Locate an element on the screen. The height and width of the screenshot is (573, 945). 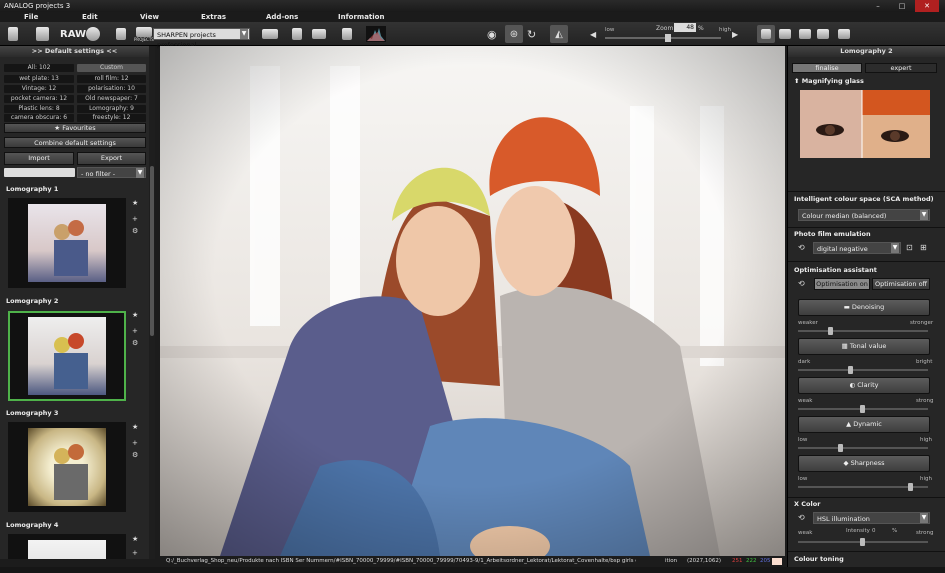
optimisation-on-button: Optimisation on is located at coordinates (842, 284).